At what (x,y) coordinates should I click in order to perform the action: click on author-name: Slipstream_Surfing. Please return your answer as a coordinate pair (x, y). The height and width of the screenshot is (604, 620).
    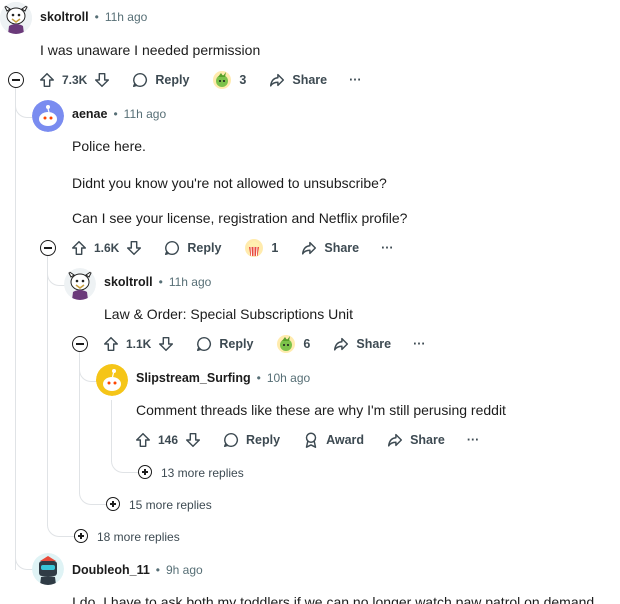
    Looking at the image, I should click on (193, 378).